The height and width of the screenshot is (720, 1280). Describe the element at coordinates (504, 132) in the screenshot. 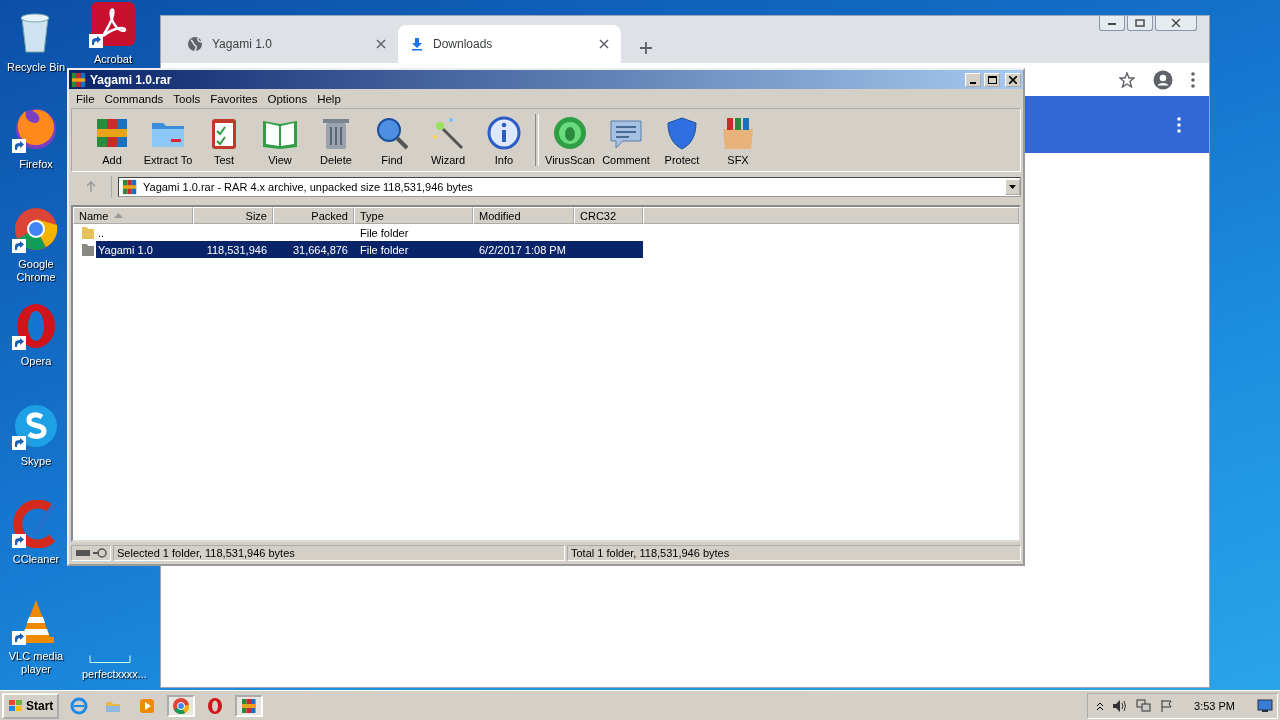

I see `info-icon` at that location.